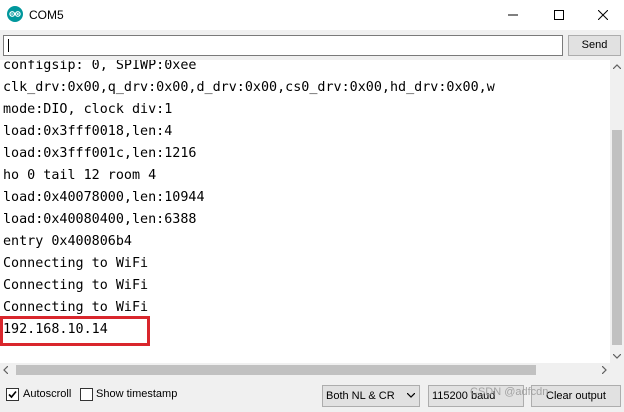 This screenshot has height=412, width=624. Describe the element at coordinates (509, 392) in the screenshot. I see `watermark: CSDN @adfcdn` at that location.